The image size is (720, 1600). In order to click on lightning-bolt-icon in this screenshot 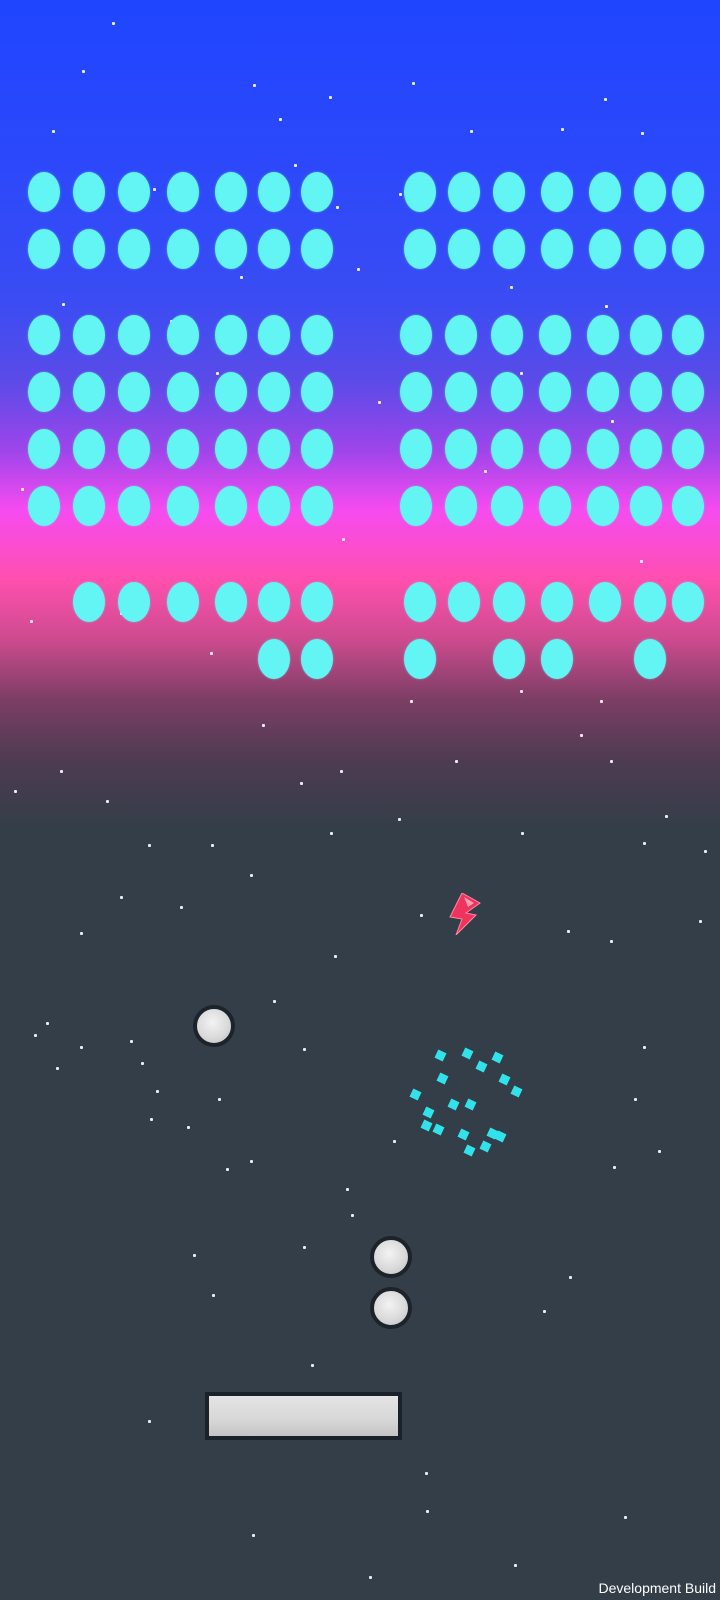, I will do `click(465, 914)`.